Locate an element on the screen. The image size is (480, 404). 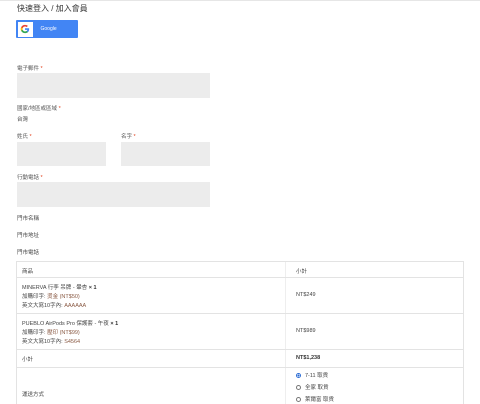
page-title: 快速登入 / 加入會員 is located at coordinates (52, 8).